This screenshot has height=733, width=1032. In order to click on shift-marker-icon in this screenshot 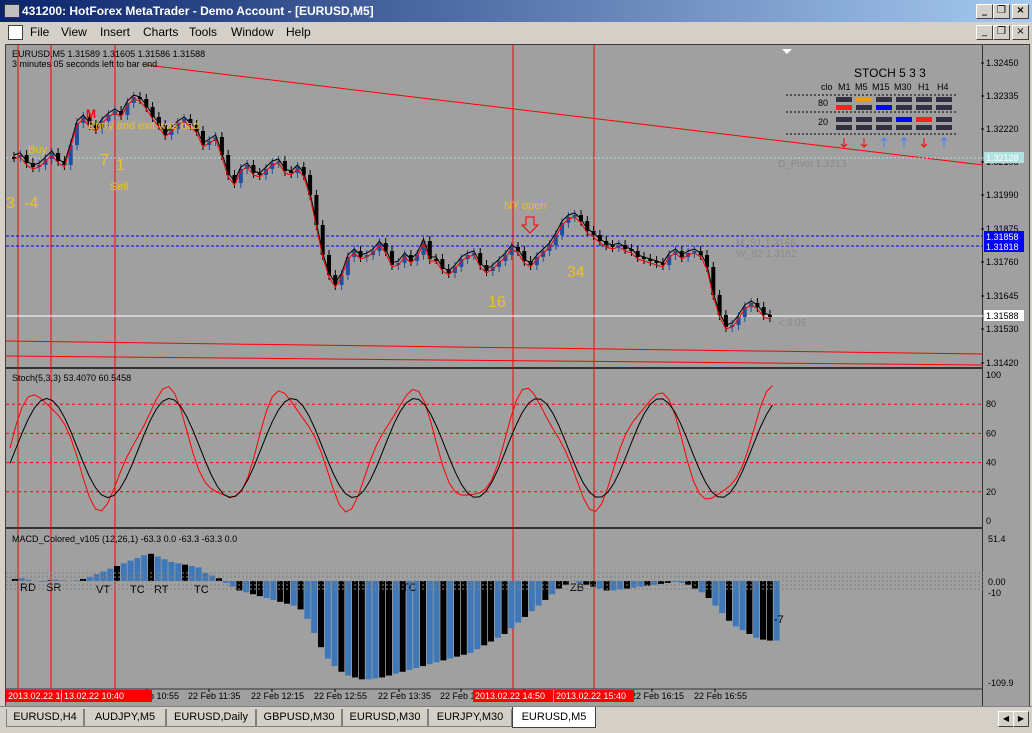, I will do `click(787, 51)`.